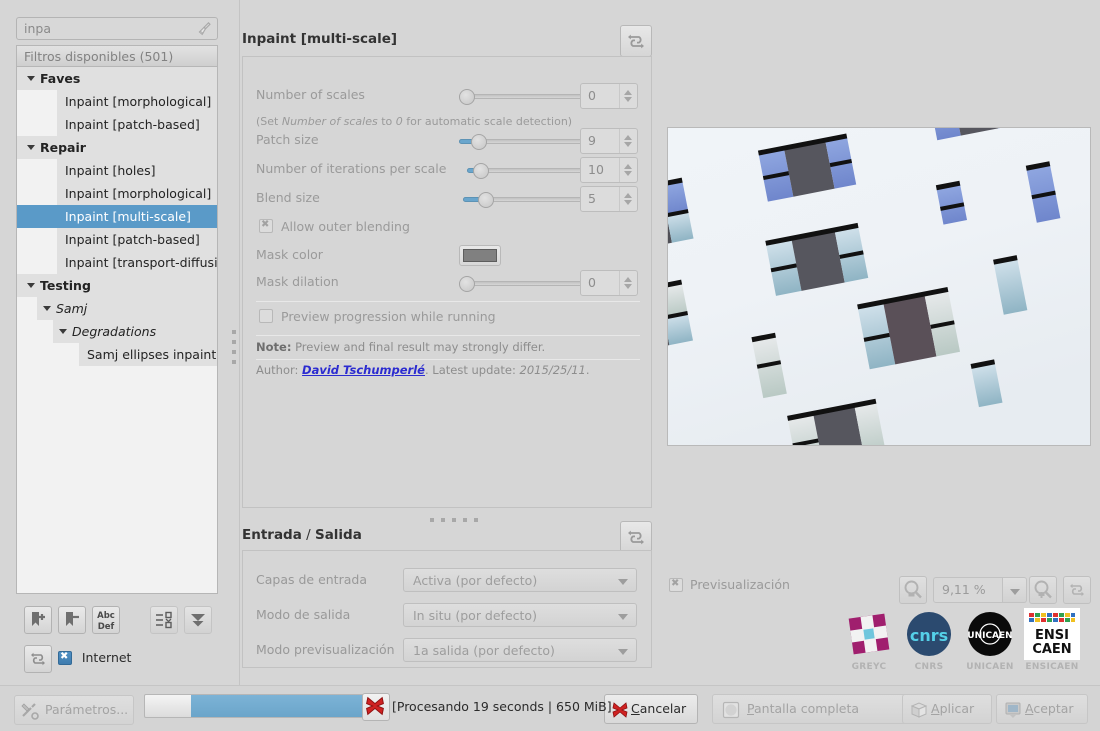  What do you see at coordinates (131, 124) in the screenshot?
I see `tree-label: Inpaint [patch-based]` at bounding box center [131, 124].